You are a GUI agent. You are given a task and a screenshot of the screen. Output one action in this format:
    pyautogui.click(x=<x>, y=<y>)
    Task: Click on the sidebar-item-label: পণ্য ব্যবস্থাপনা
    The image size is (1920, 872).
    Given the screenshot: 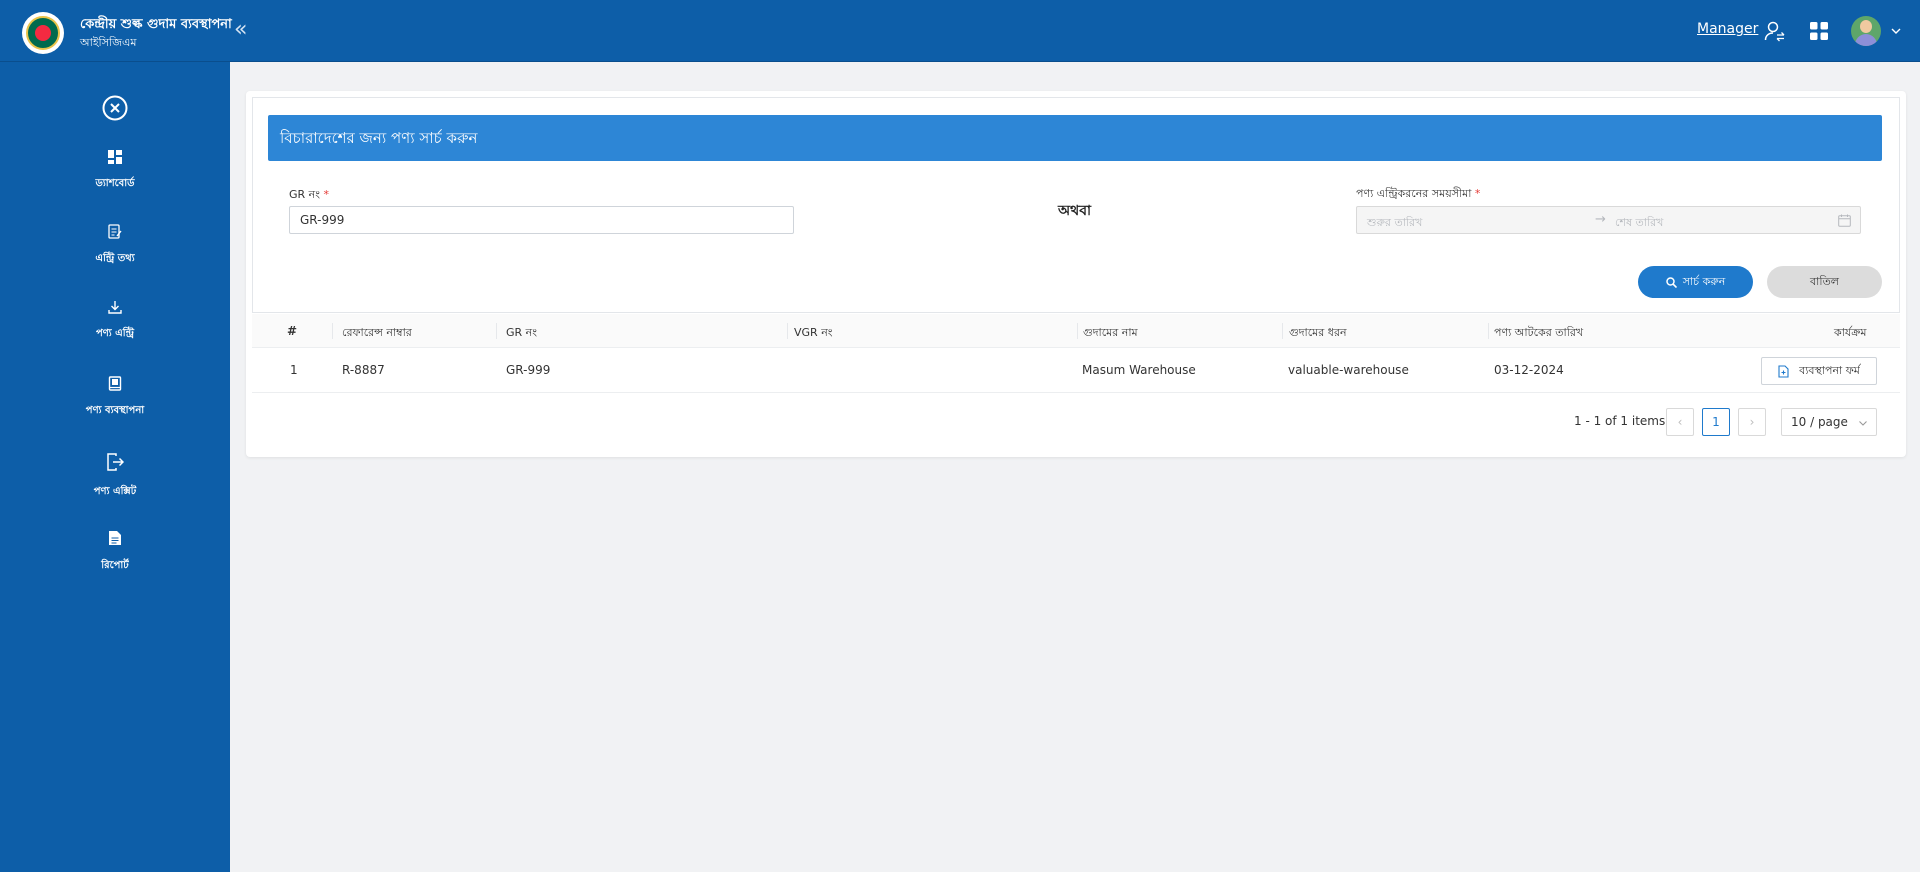 What is the action you would take?
    pyautogui.click(x=115, y=410)
    